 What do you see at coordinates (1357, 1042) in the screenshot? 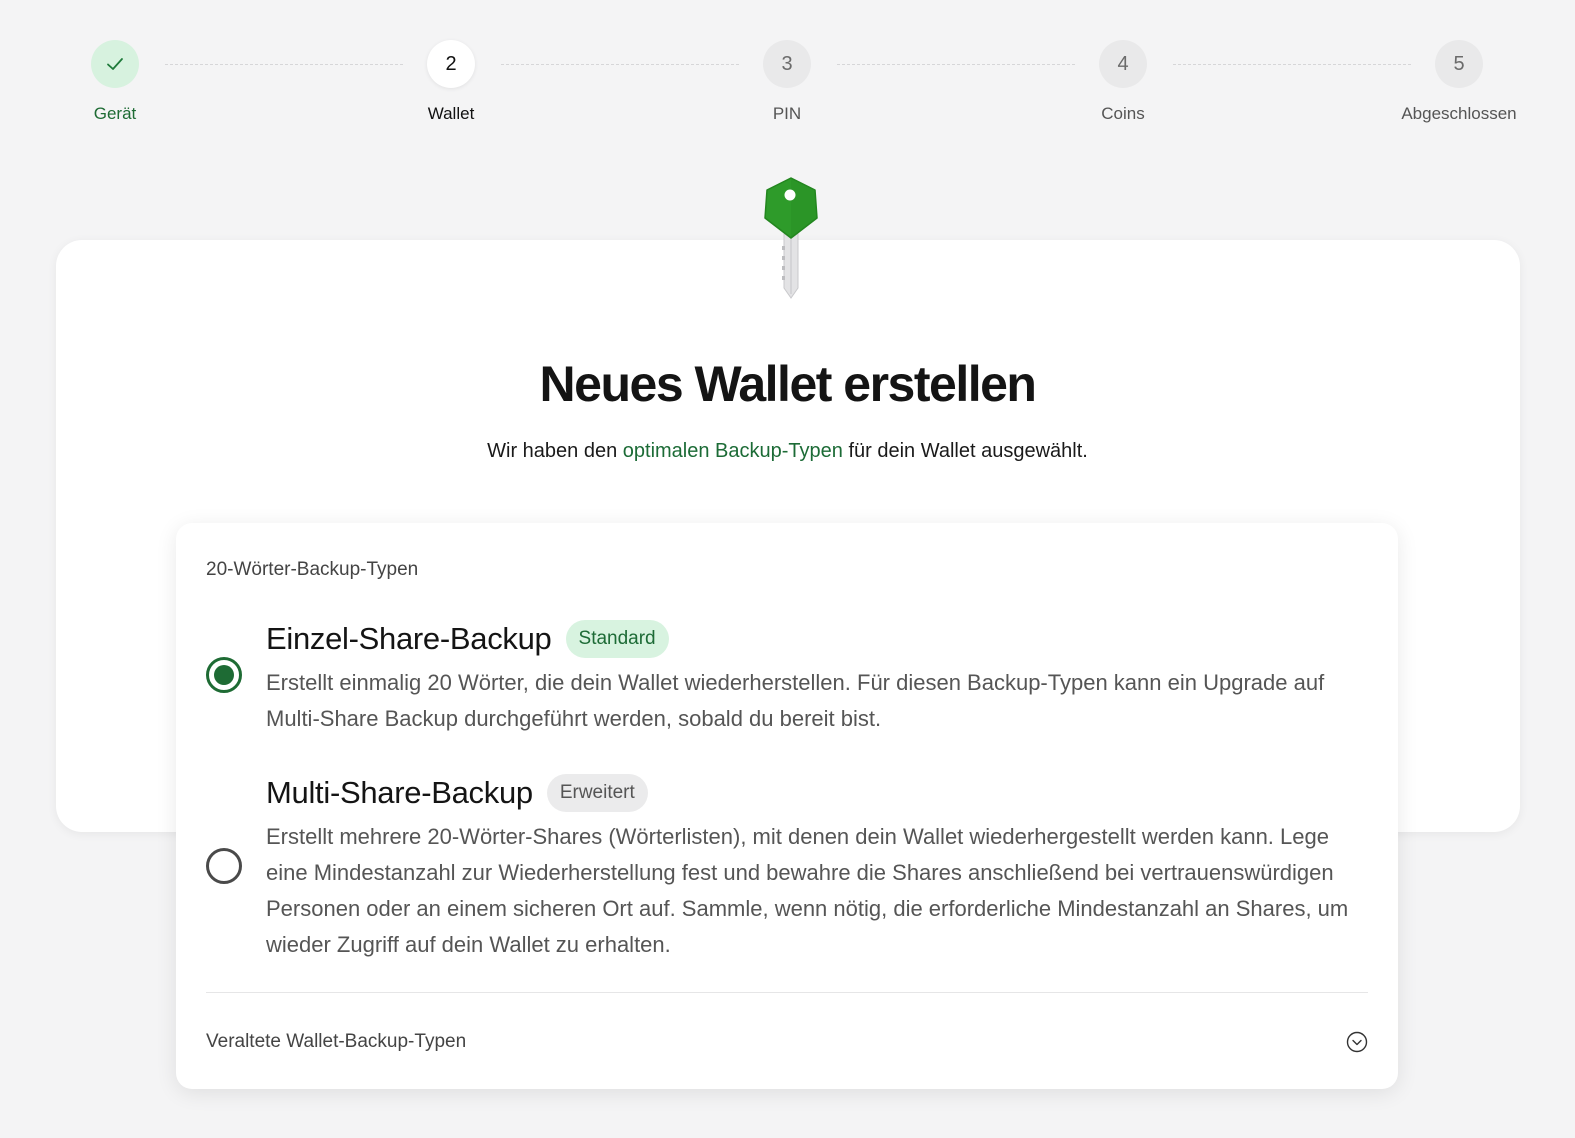
I see `chevron-down-icon` at bounding box center [1357, 1042].